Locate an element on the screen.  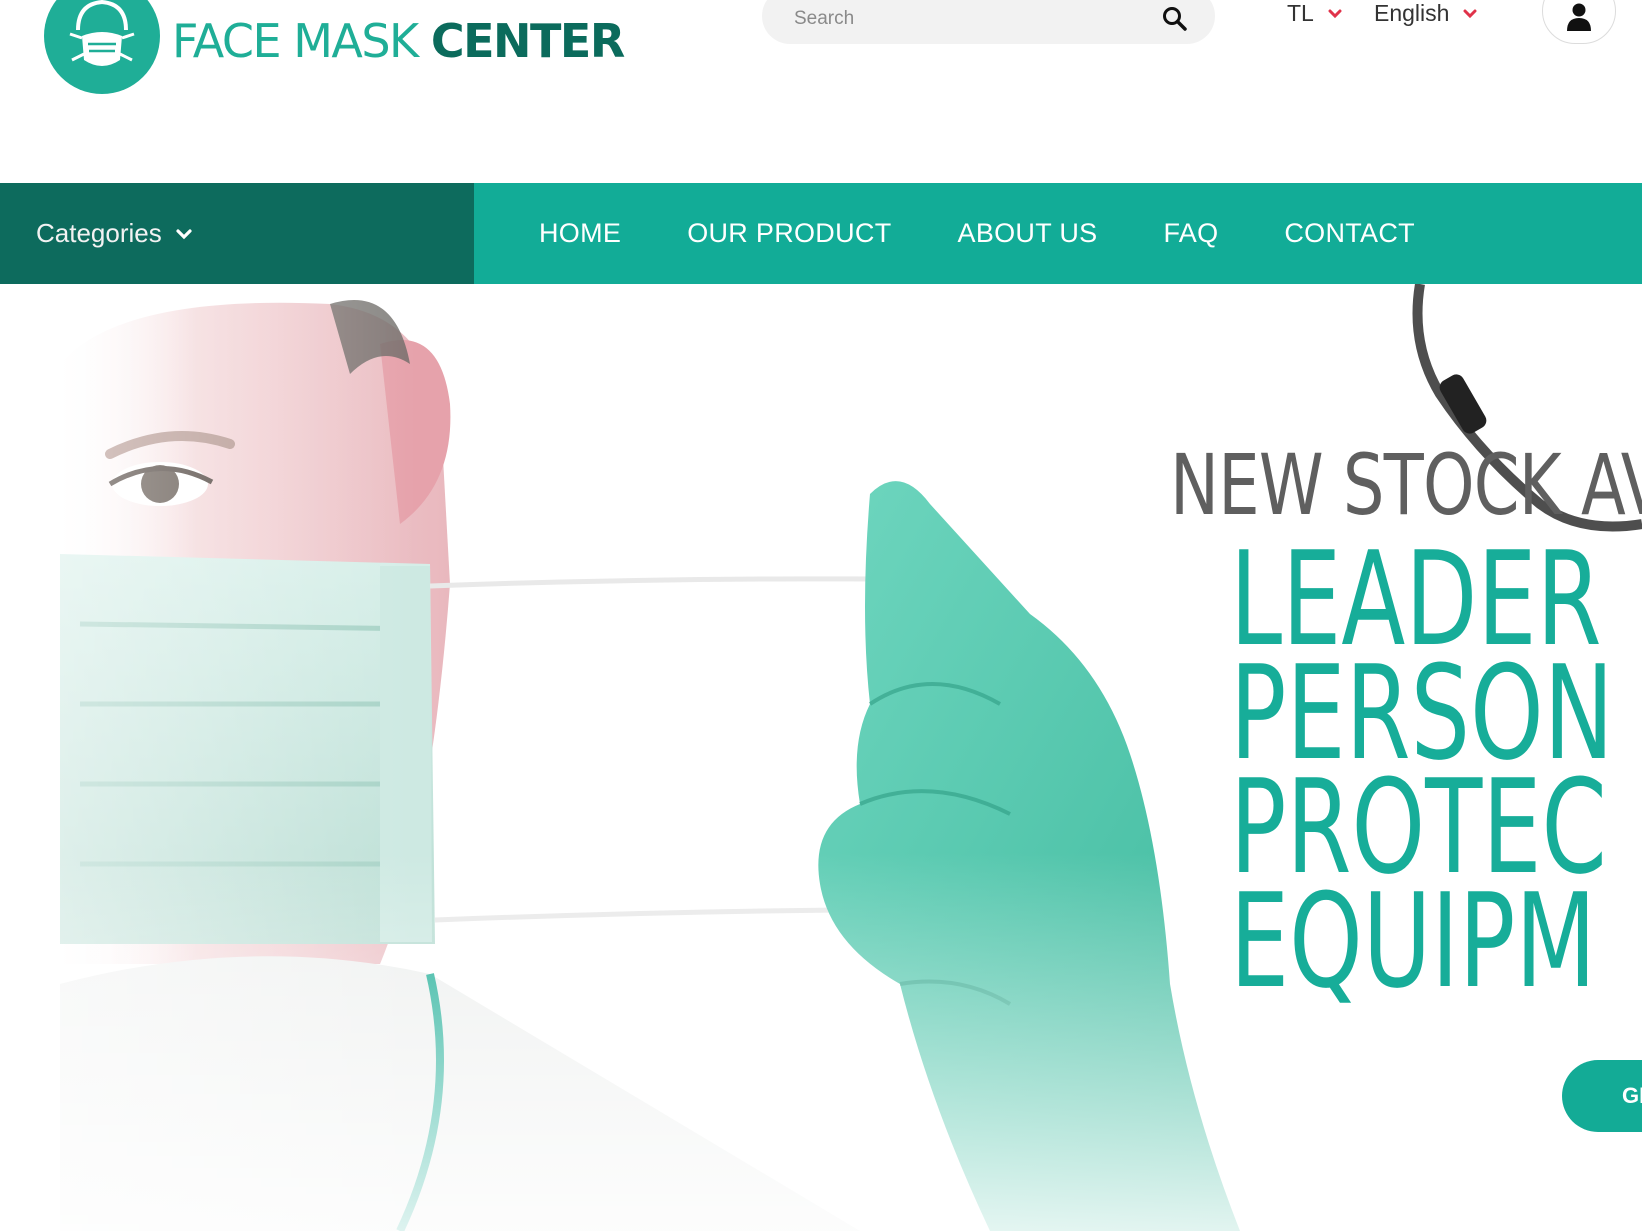
brand-logo: FACE MASK CENTER is located at coordinates (334, 47).